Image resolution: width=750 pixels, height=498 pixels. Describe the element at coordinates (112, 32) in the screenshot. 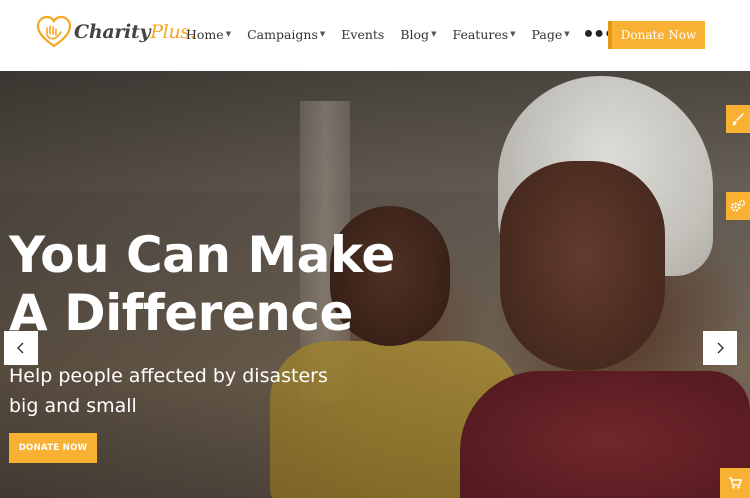

I see `logo-name: Charity` at that location.